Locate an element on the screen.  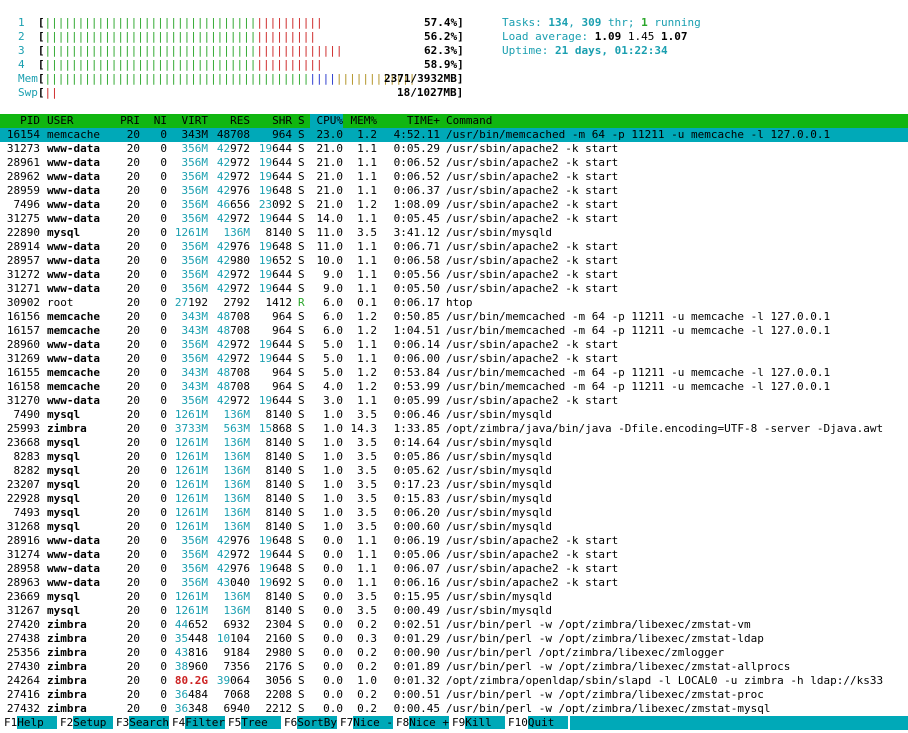
meter-bar-user: |||||||||||||||||||||||||||||||| is located at coordinates (150, 50).